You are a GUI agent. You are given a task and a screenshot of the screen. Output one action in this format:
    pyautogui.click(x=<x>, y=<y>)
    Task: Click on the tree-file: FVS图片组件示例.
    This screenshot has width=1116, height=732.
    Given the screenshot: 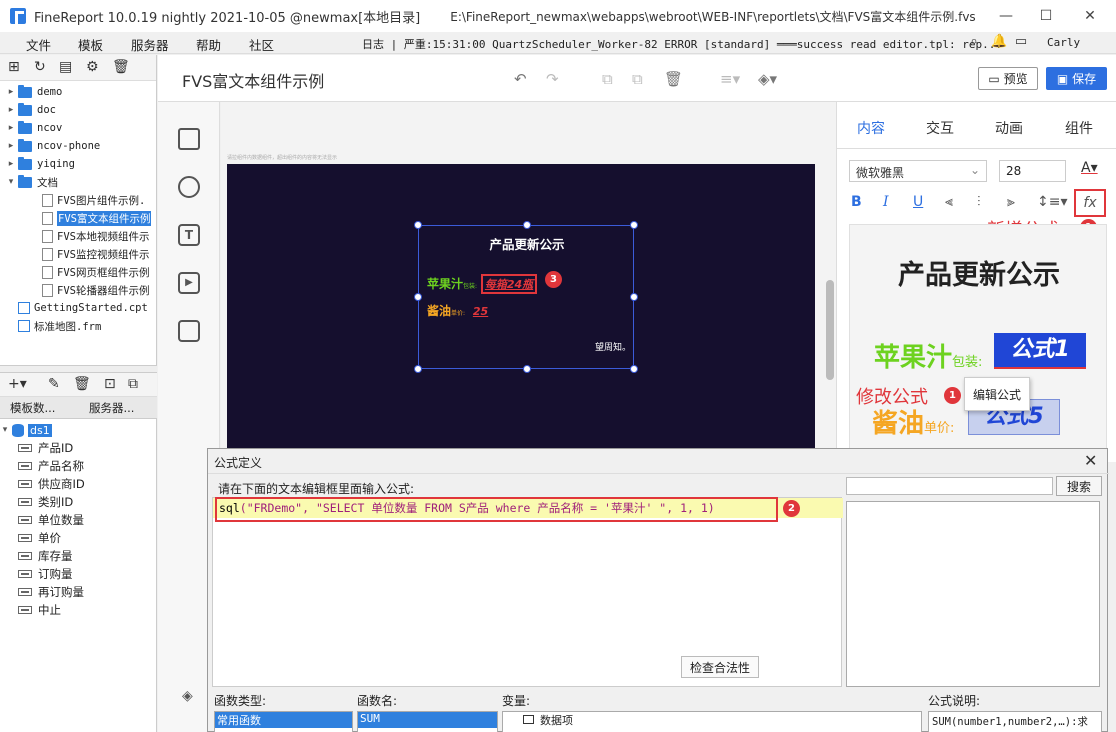 What is the action you would take?
    pyautogui.click(x=72, y=200)
    